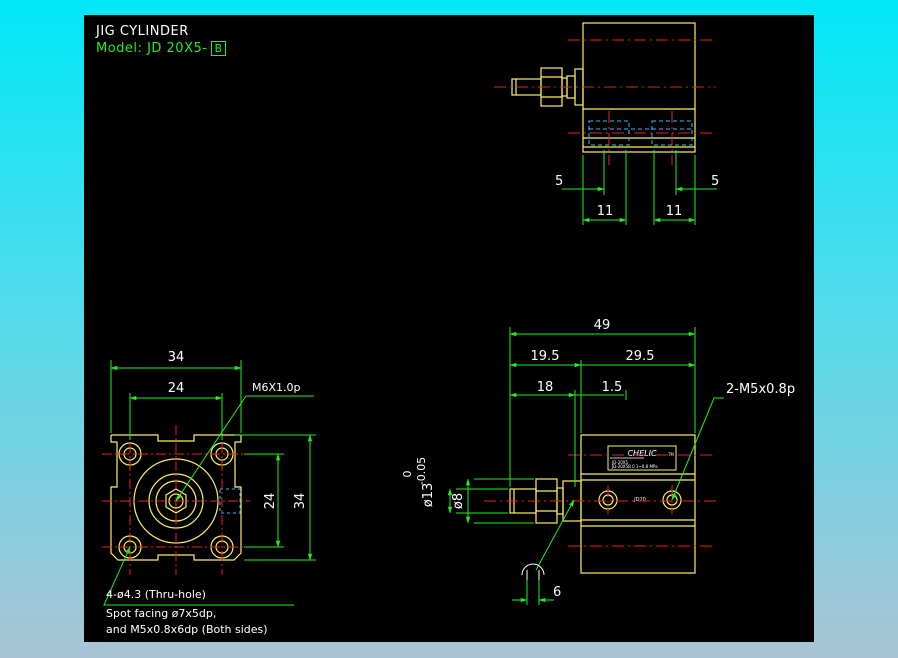 The image size is (898, 658). Describe the element at coordinates (634, 466) in the screenshot. I see `label-line-2: JD-20X5B 0.1~0.8 MPa` at that location.